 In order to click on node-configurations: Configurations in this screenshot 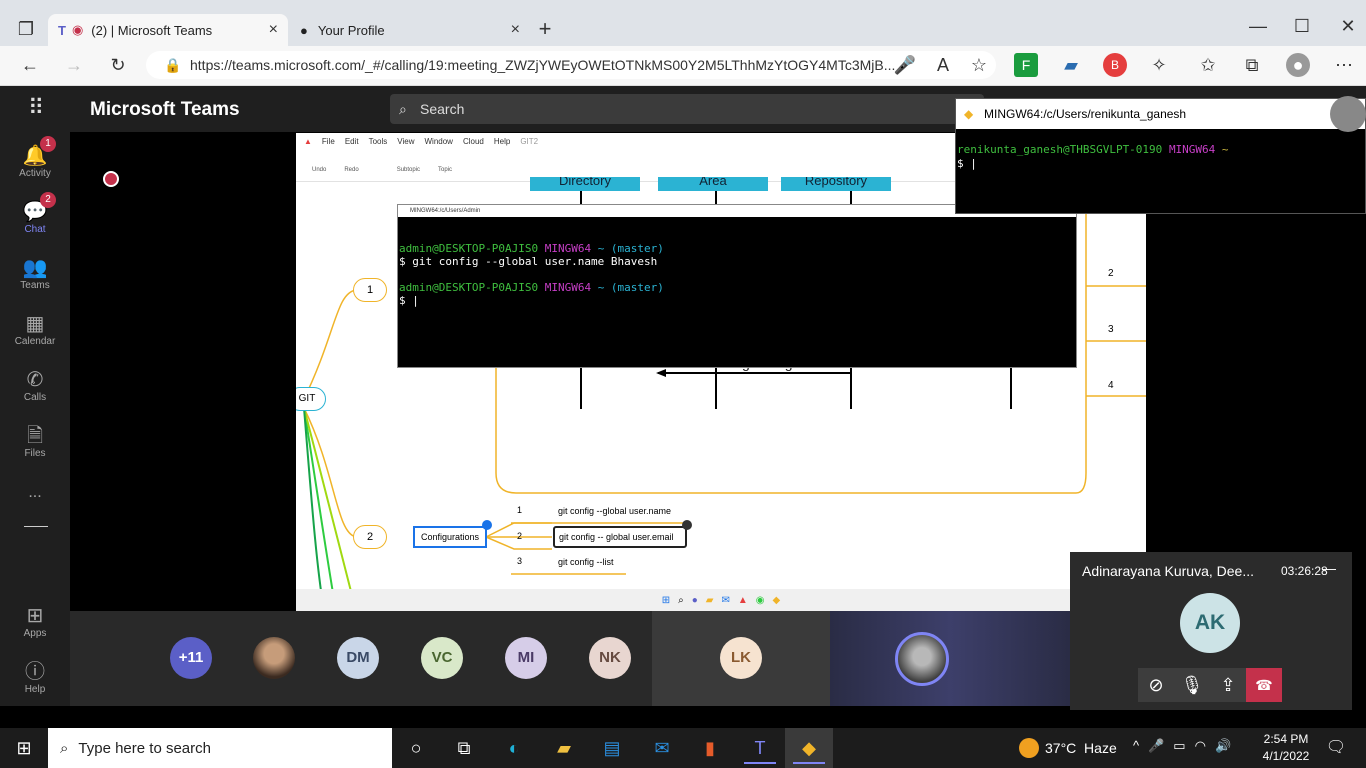, I will do `click(450, 537)`.